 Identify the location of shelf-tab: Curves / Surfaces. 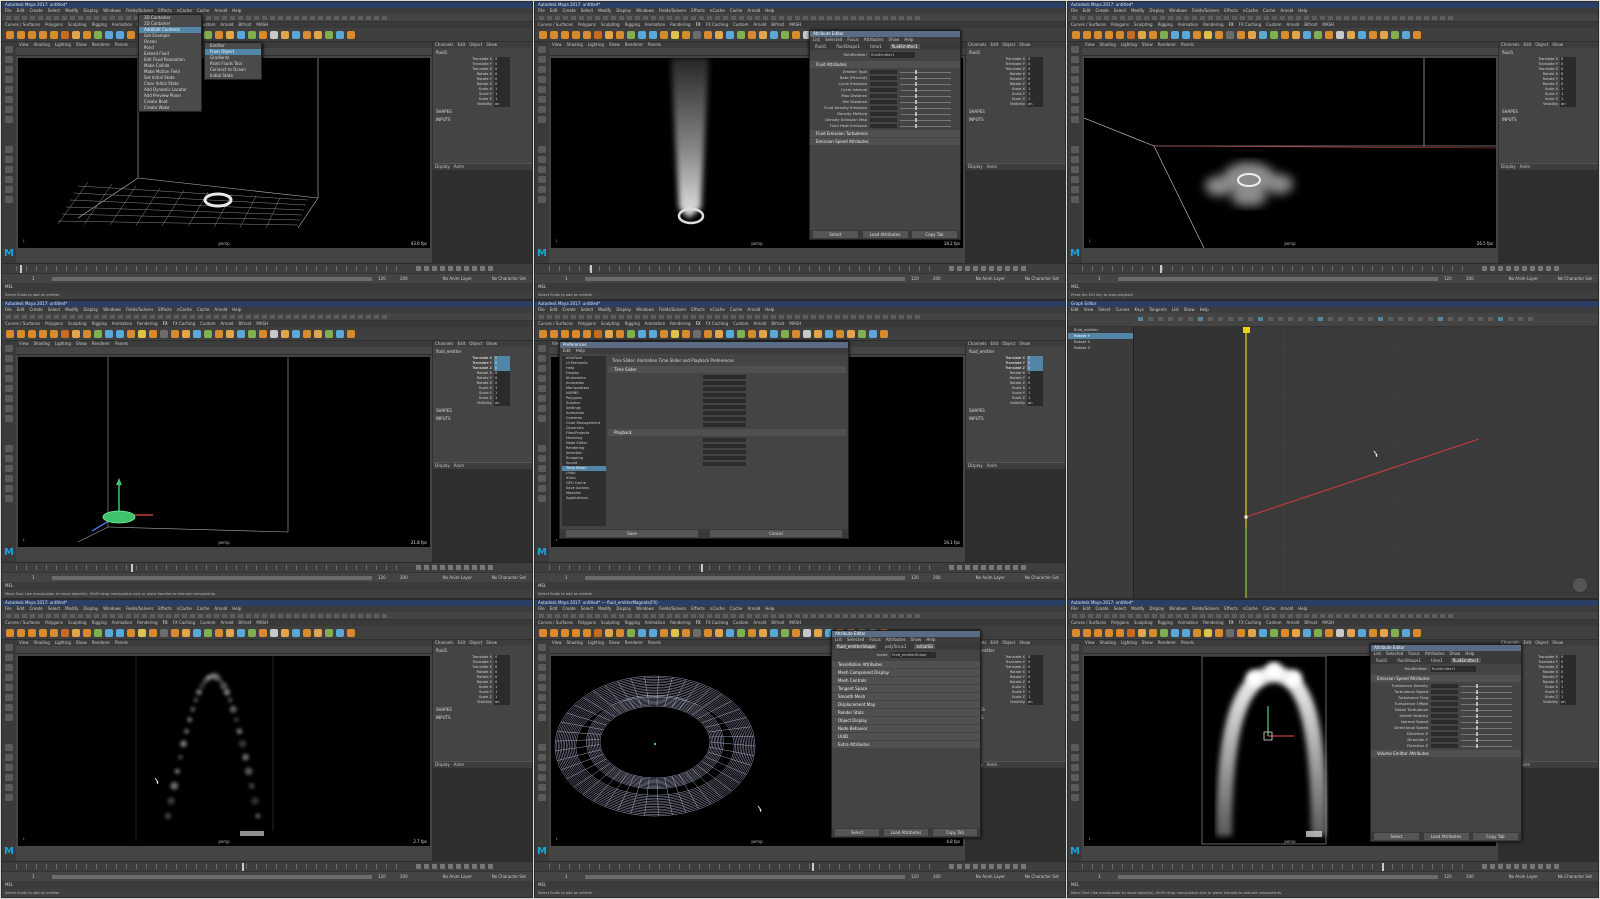
(1088, 24).